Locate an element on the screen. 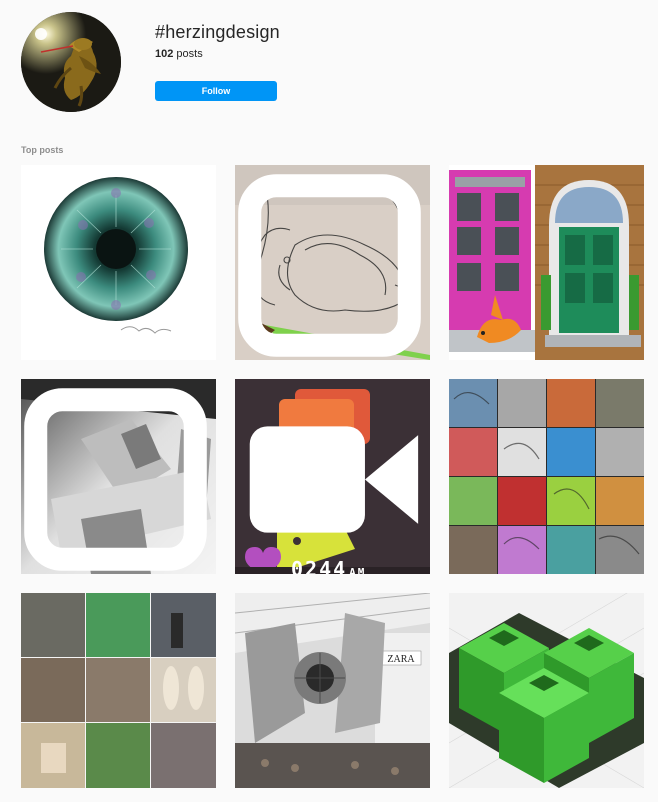  video-badge-icon is located at coordinates (334, 479).